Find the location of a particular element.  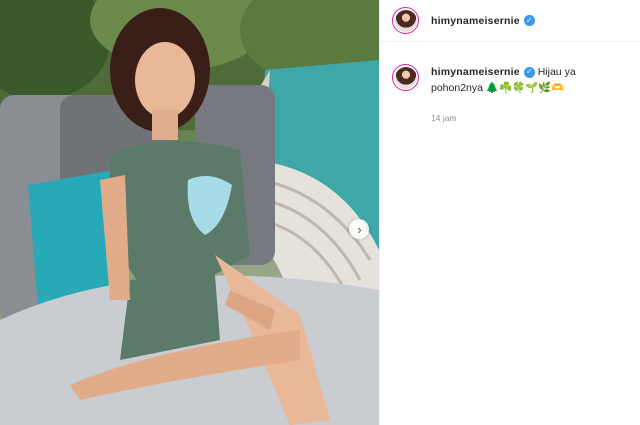

face is located at coordinates (165, 80).